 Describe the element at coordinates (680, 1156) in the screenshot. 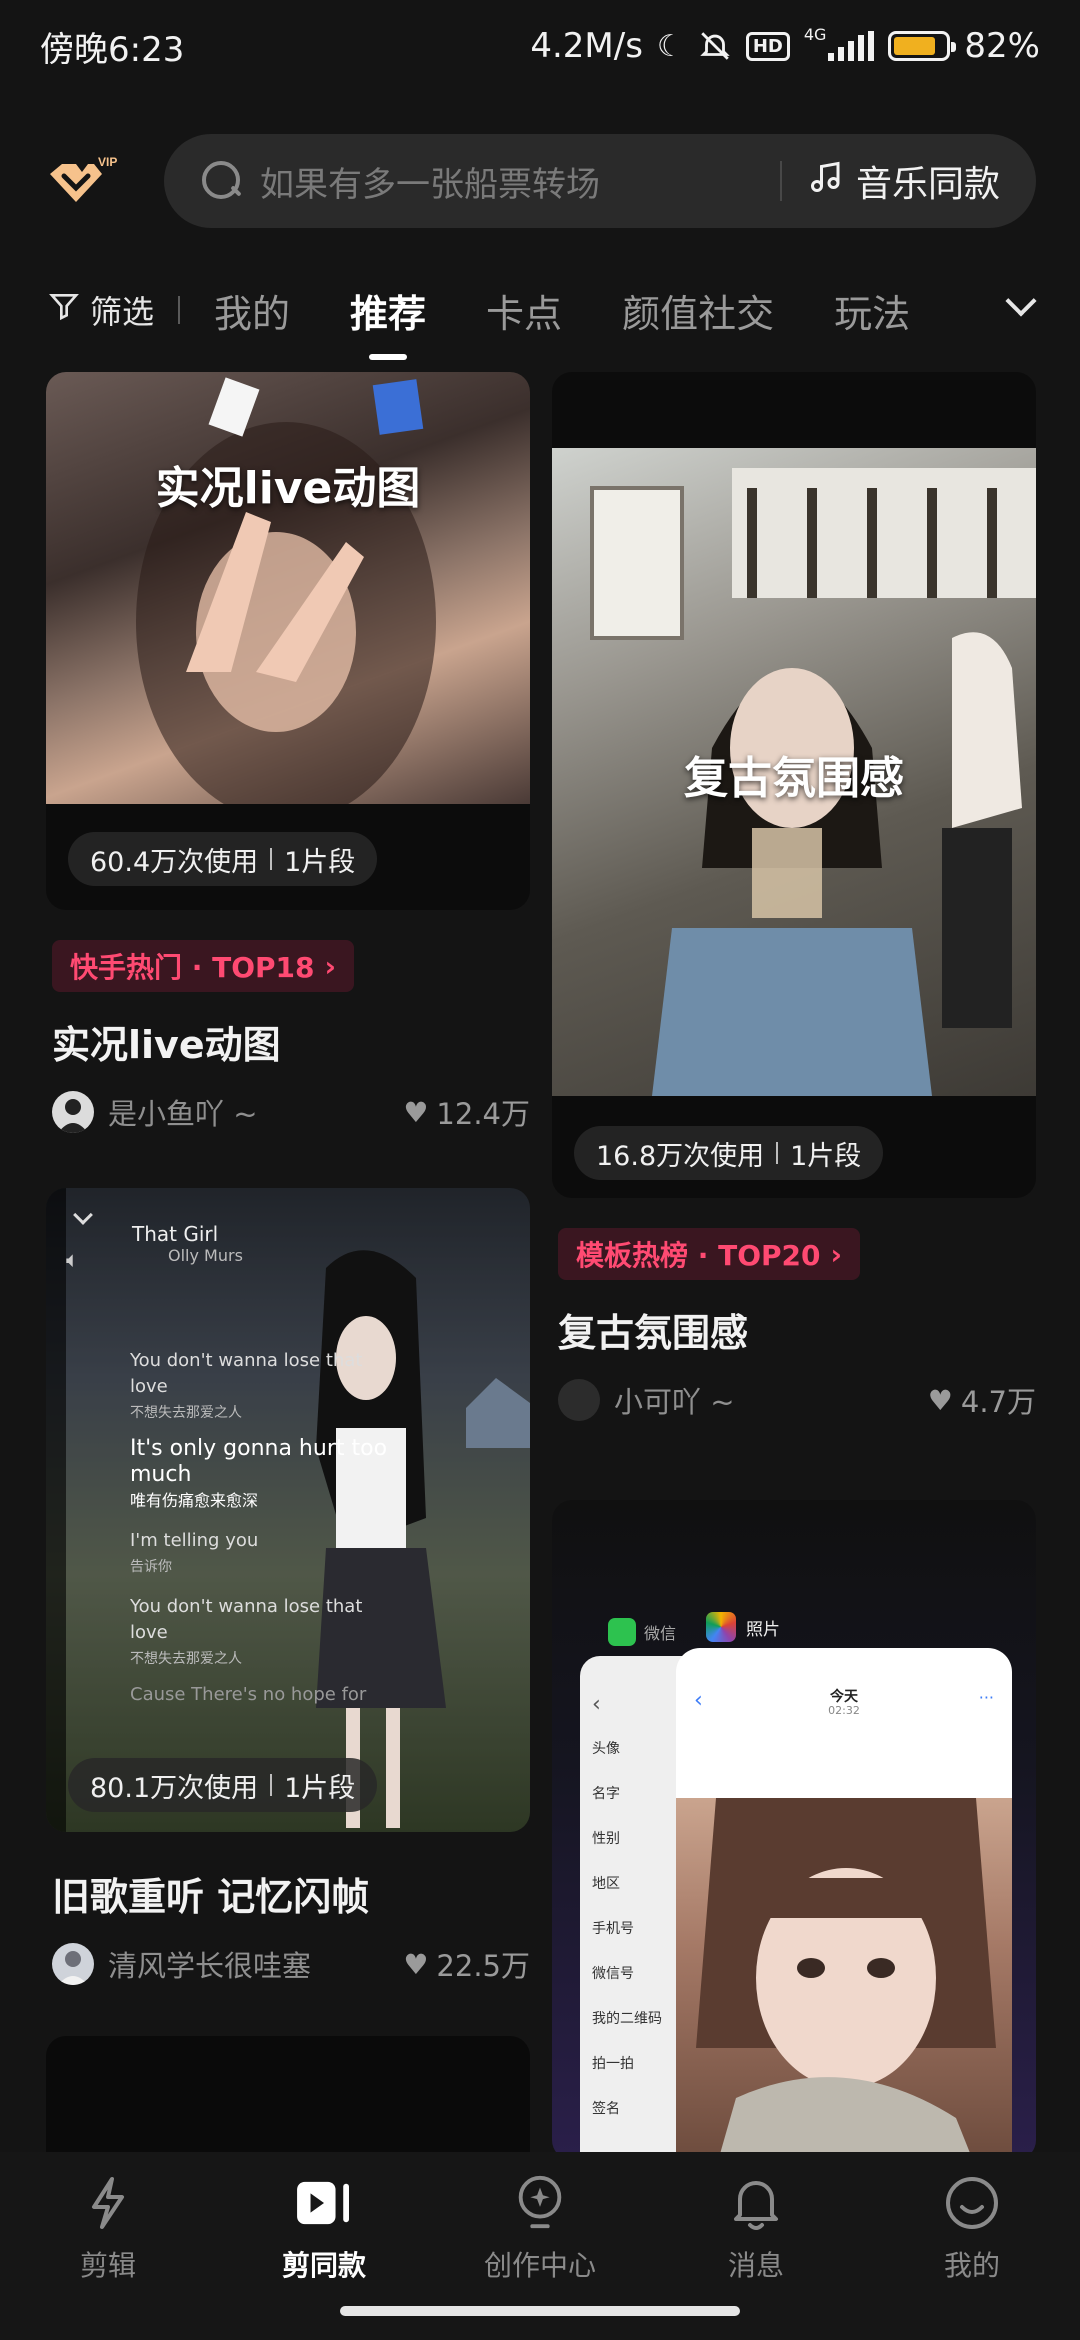

I see `usage-count: 16.8万次使用` at that location.